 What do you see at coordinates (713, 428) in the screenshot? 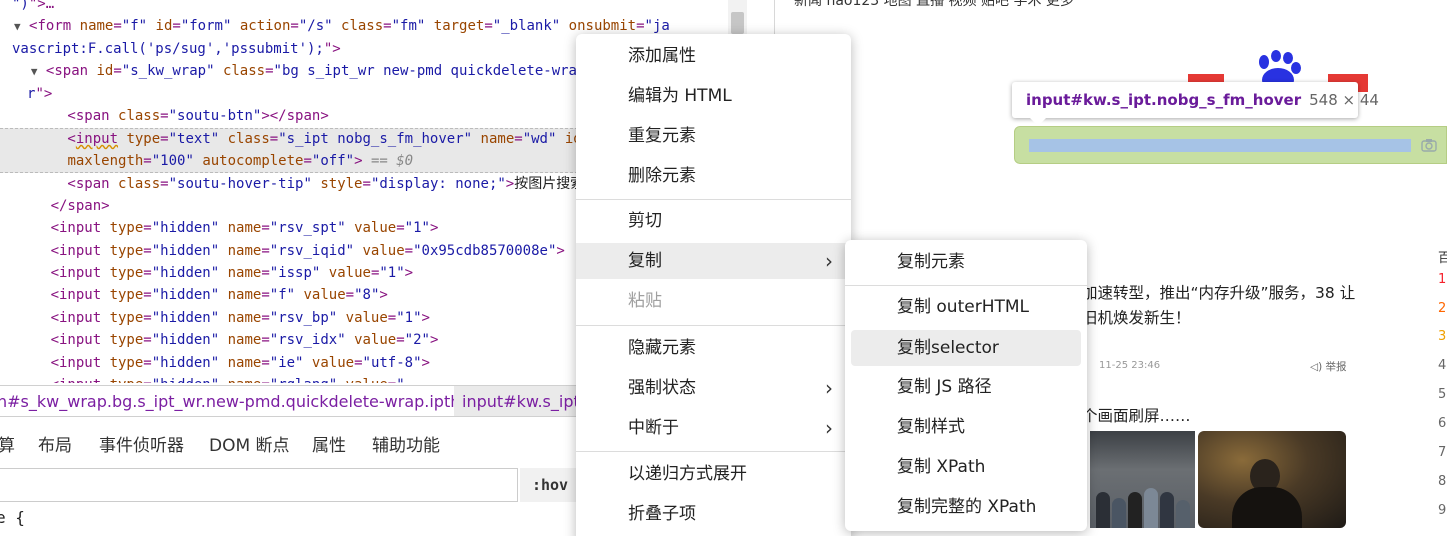
I see `menu-item-break-on: 中断于 ›` at bounding box center [713, 428].